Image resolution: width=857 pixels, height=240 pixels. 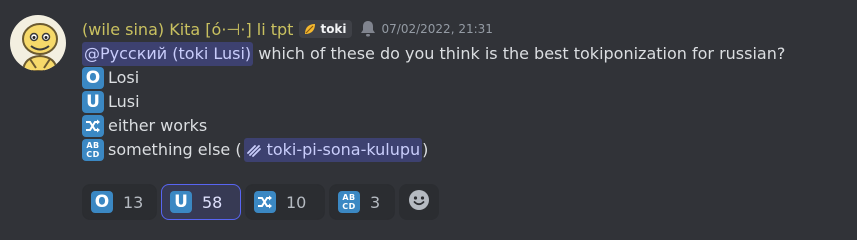 What do you see at coordinates (437, 29) in the screenshot?
I see `message-timestamp: 07/02/2022, 21:31` at bounding box center [437, 29].